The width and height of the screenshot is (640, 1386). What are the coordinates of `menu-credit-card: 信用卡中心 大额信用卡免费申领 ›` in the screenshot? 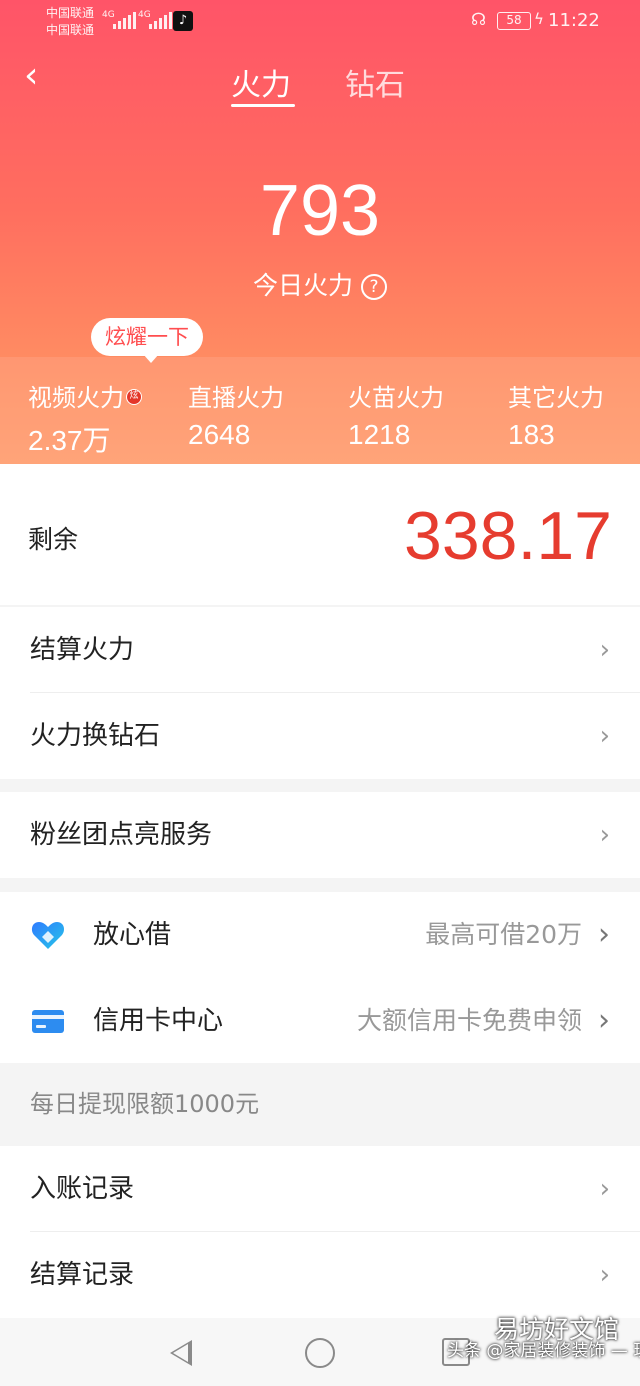 It's located at (320, 1021).